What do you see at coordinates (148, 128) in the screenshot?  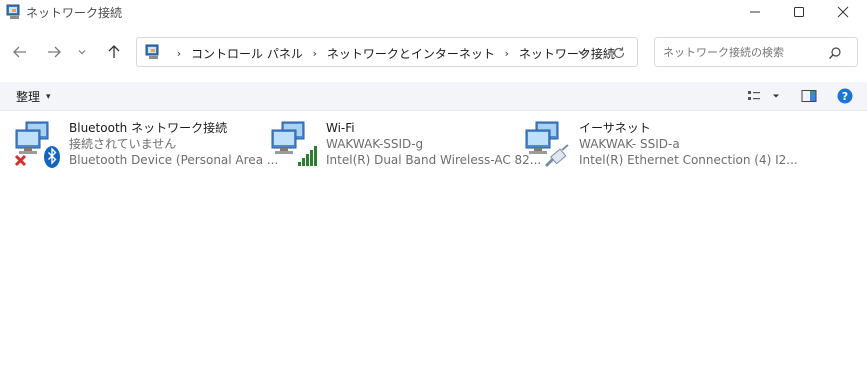 I see `connection-name: Bluetooth ネットワーク接続` at bounding box center [148, 128].